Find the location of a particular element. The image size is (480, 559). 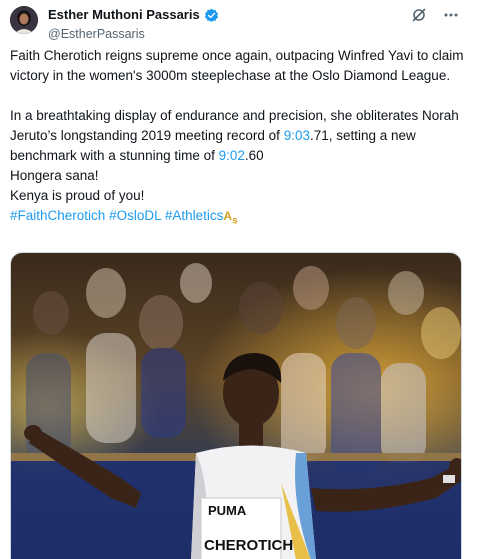

display-name-text: Esther Muthoni Passaris is located at coordinates (124, 15).